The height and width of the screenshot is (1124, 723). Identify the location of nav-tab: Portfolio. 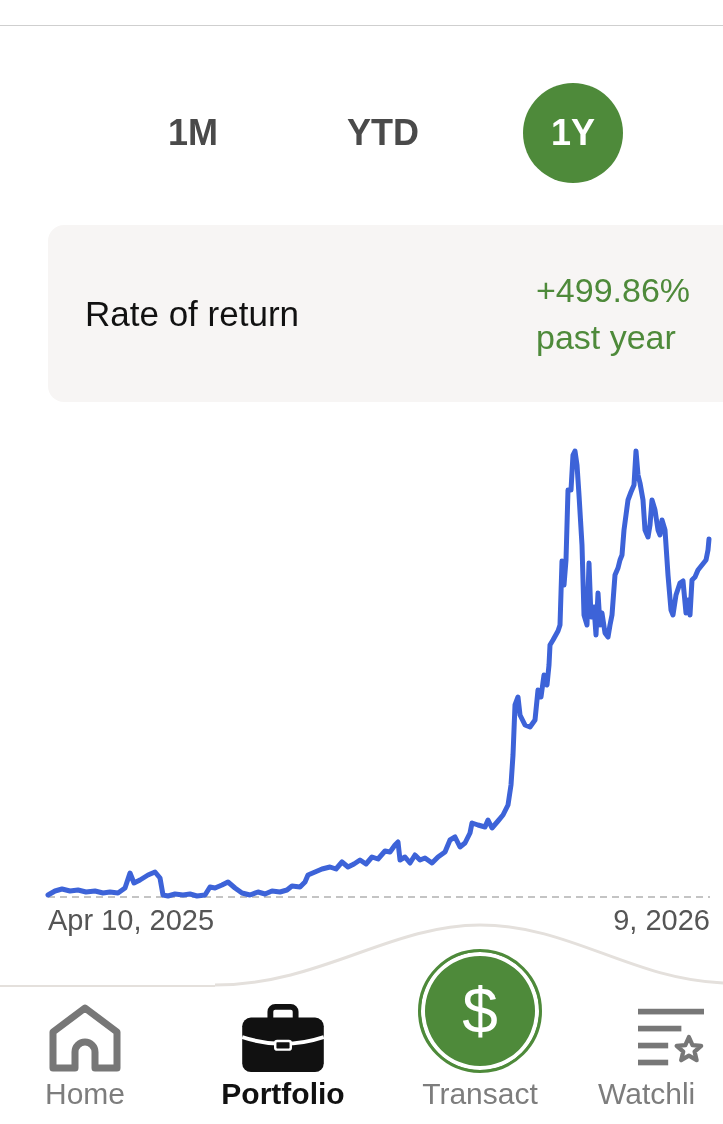
(283, 1057).